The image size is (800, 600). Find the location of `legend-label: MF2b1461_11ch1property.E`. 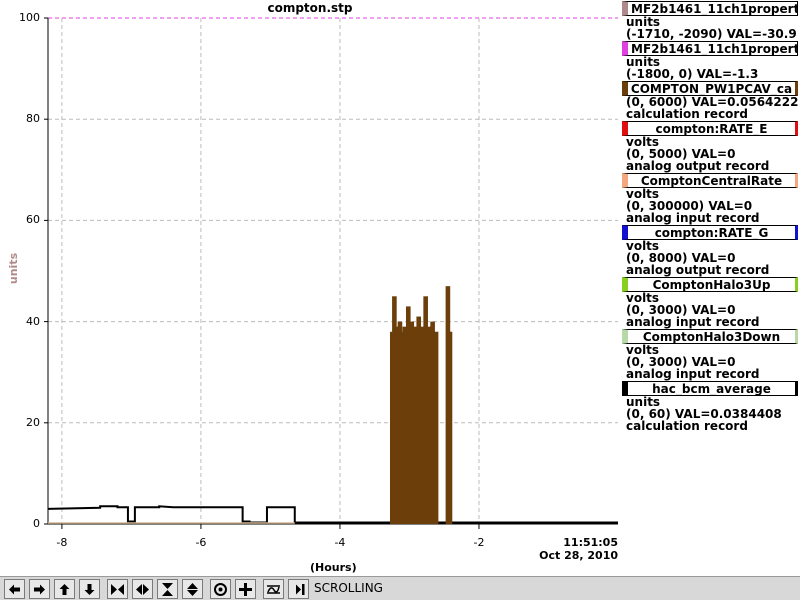

legend-label: MF2b1461_11ch1property.E is located at coordinates (710, 48).